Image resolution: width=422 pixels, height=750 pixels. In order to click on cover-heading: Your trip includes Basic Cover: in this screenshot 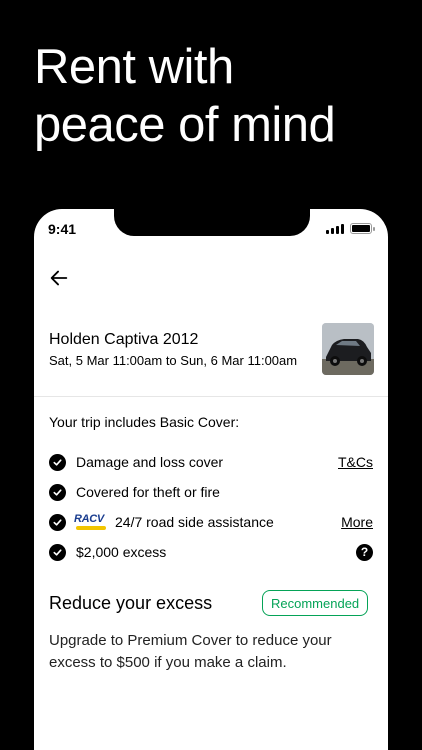, I will do `click(144, 422)`.